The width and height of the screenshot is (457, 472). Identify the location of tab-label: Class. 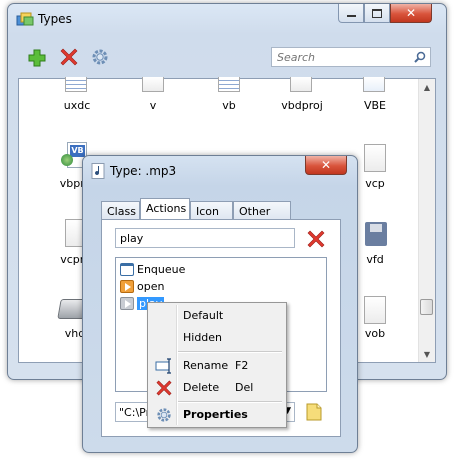
(121, 211).